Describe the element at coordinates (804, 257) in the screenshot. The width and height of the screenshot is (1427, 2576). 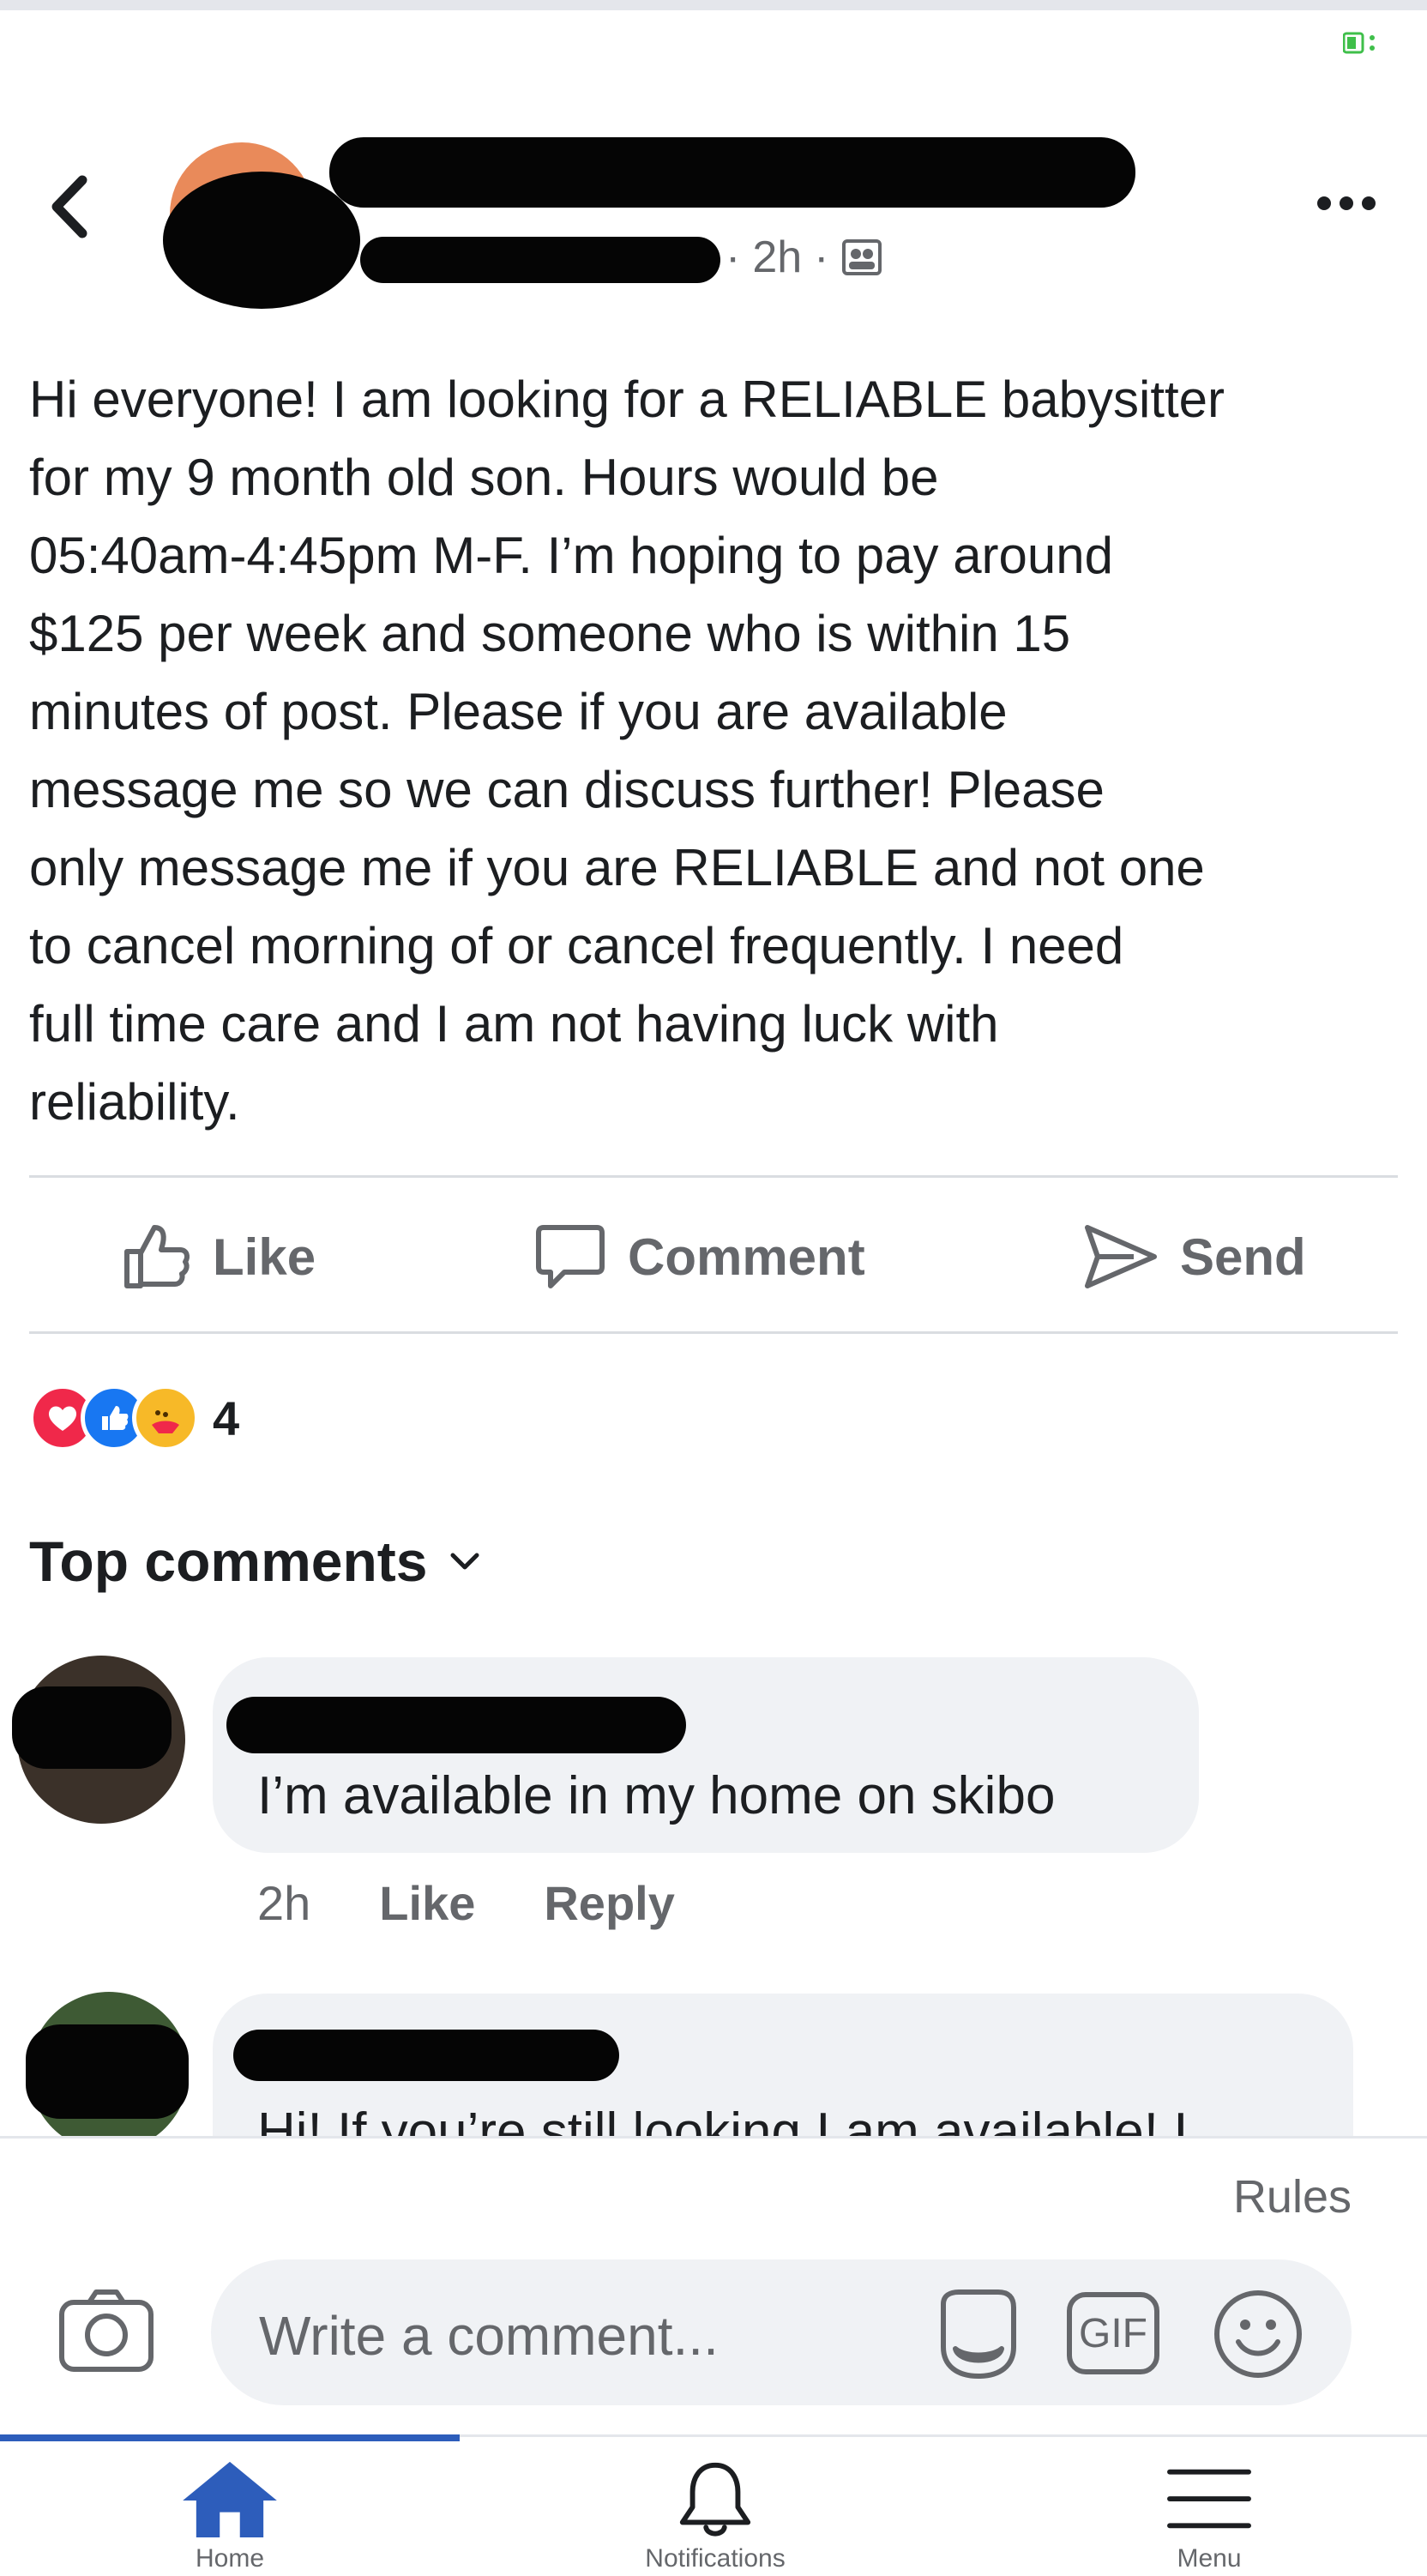
I see `post-meta: · 2h ·` at that location.